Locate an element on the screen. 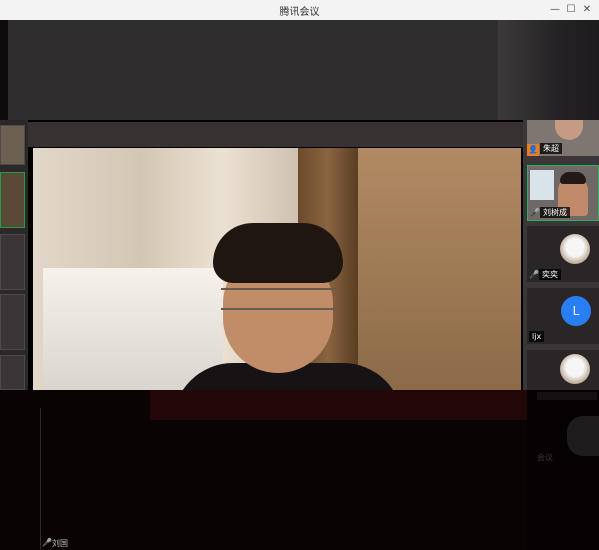 This screenshot has height=550, width=599. shared-screen-area is located at coordinates (253, 70).